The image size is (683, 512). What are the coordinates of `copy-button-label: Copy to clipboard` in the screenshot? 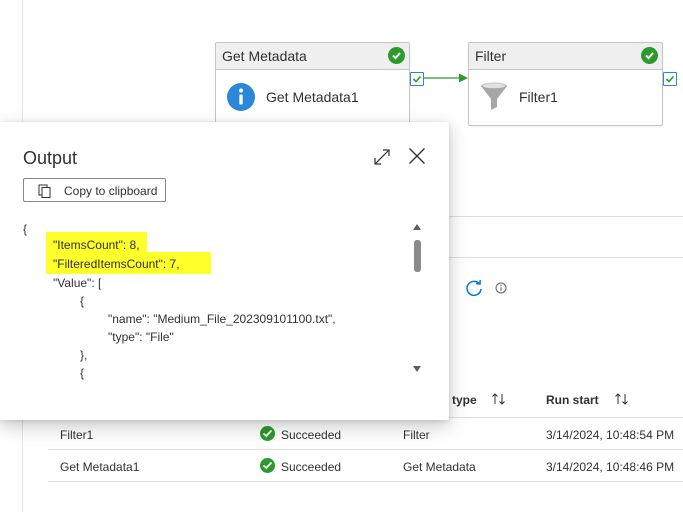 It's located at (111, 191).